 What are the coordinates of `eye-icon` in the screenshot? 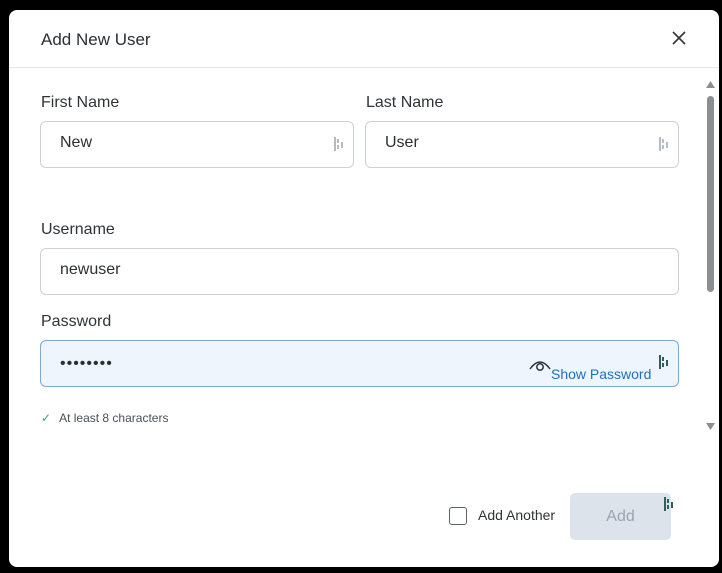 It's located at (540, 367).